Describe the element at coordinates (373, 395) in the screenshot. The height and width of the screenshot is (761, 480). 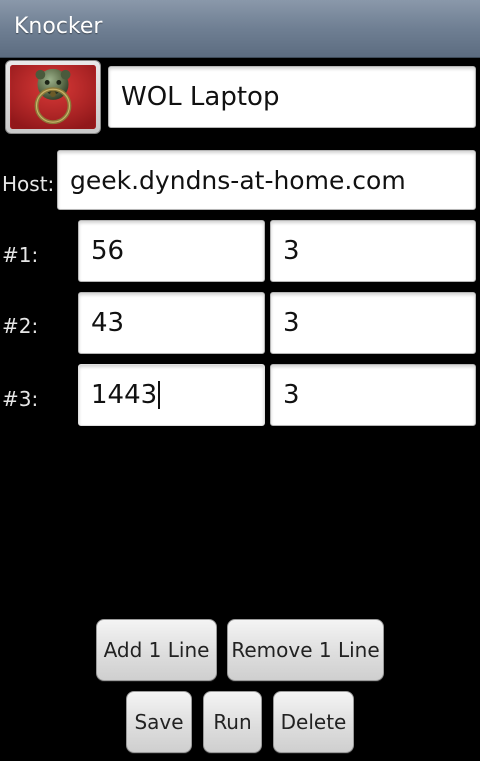
I see `line-3-count-input: 3` at that location.